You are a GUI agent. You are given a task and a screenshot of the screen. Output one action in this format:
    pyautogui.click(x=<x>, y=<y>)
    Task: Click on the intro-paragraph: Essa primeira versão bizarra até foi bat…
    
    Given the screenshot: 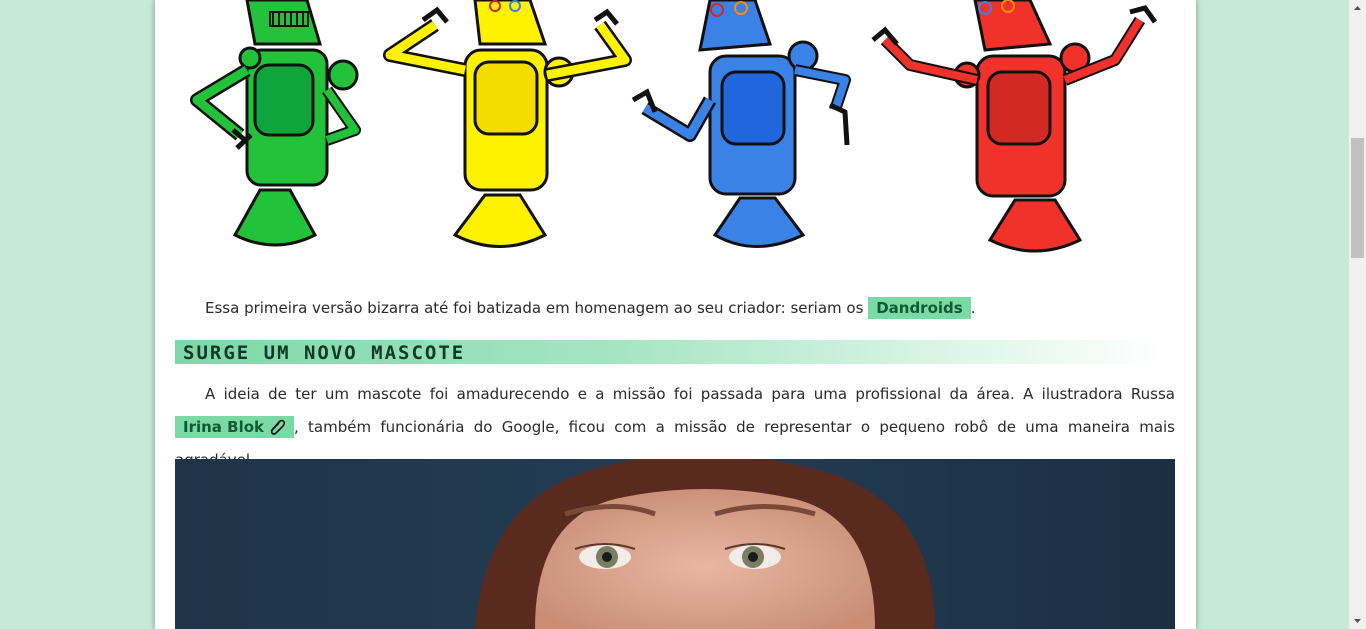 What is the action you would take?
    pyautogui.click(x=675, y=308)
    